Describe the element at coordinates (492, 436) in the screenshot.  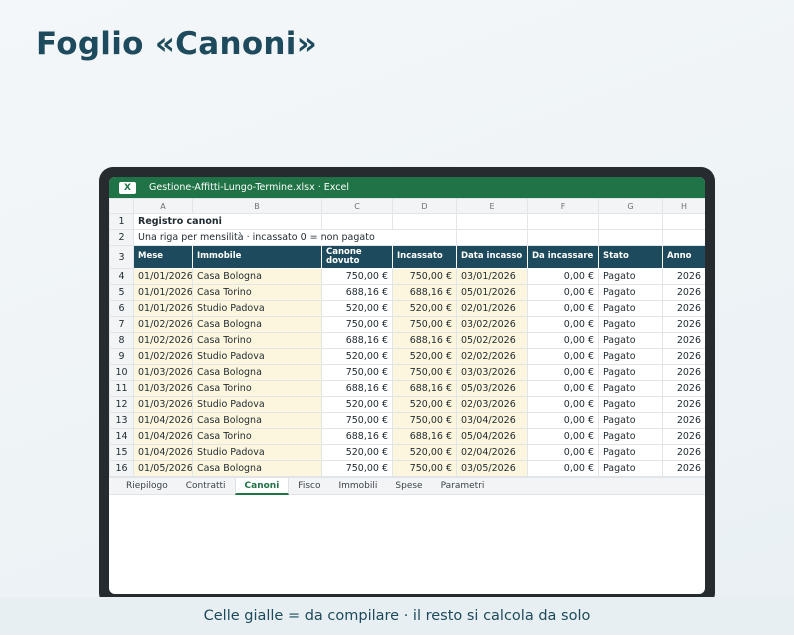
I see `cell-data-incasso: 05/04/2026` at that location.